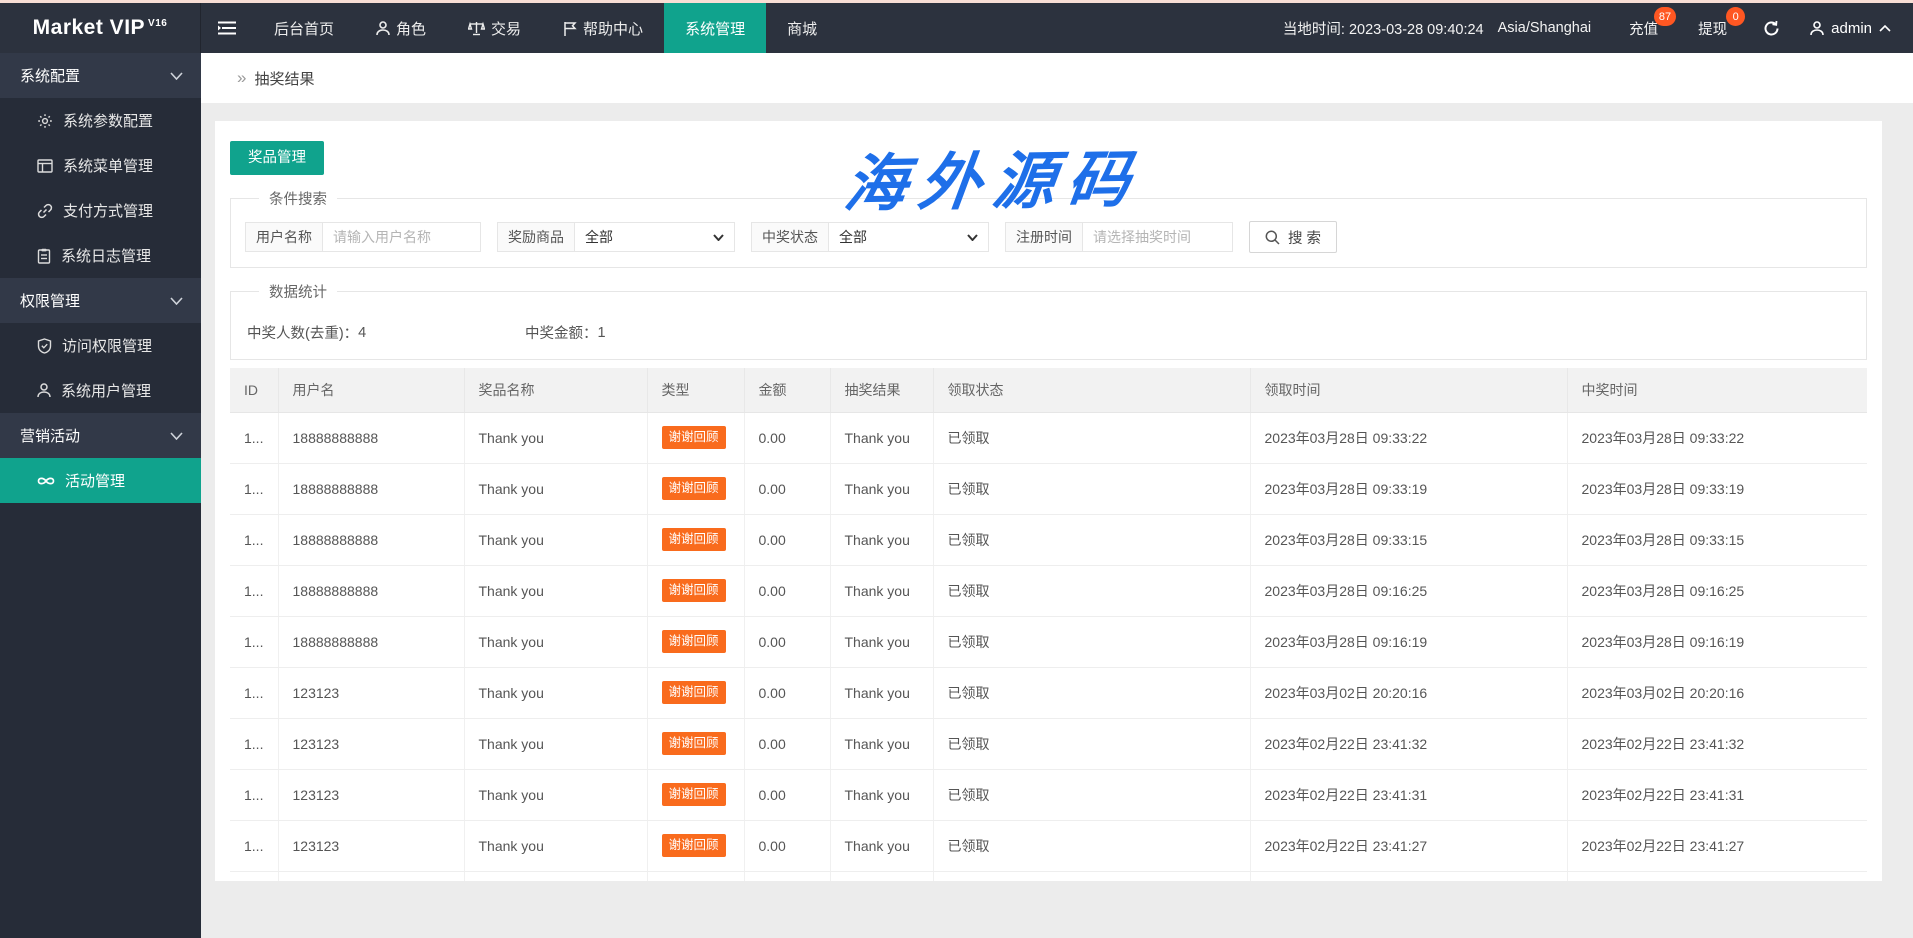 This screenshot has height=938, width=1913. What do you see at coordinates (100, 210) in the screenshot?
I see `sidebar-item-payment-methods: 支付方式管理` at bounding box center [100, 210].